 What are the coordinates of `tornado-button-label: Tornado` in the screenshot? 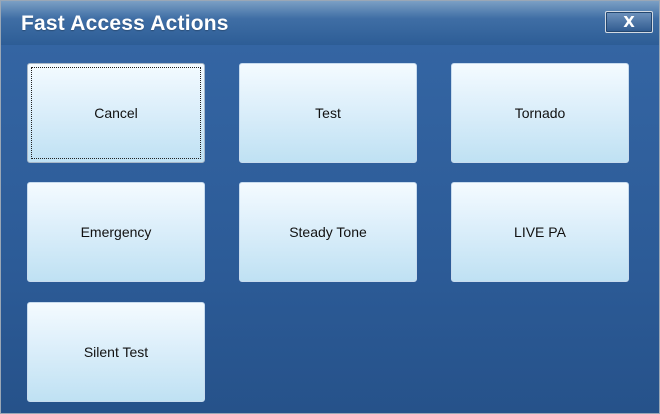 It's located at (540, 113).